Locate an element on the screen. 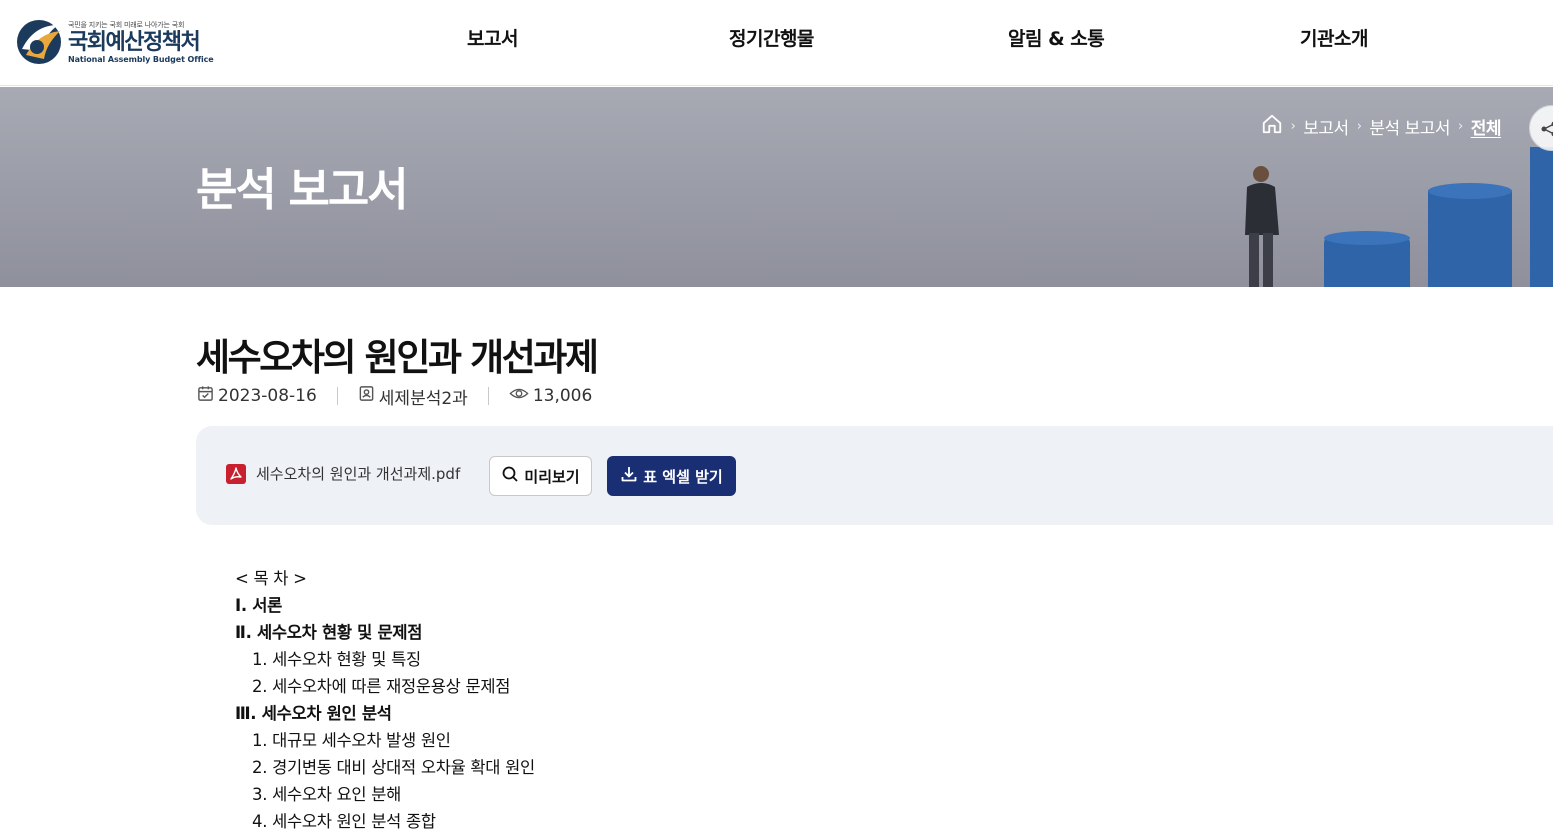 The image size is (1553, 830). download-icon is located at coordinates (631, 476).